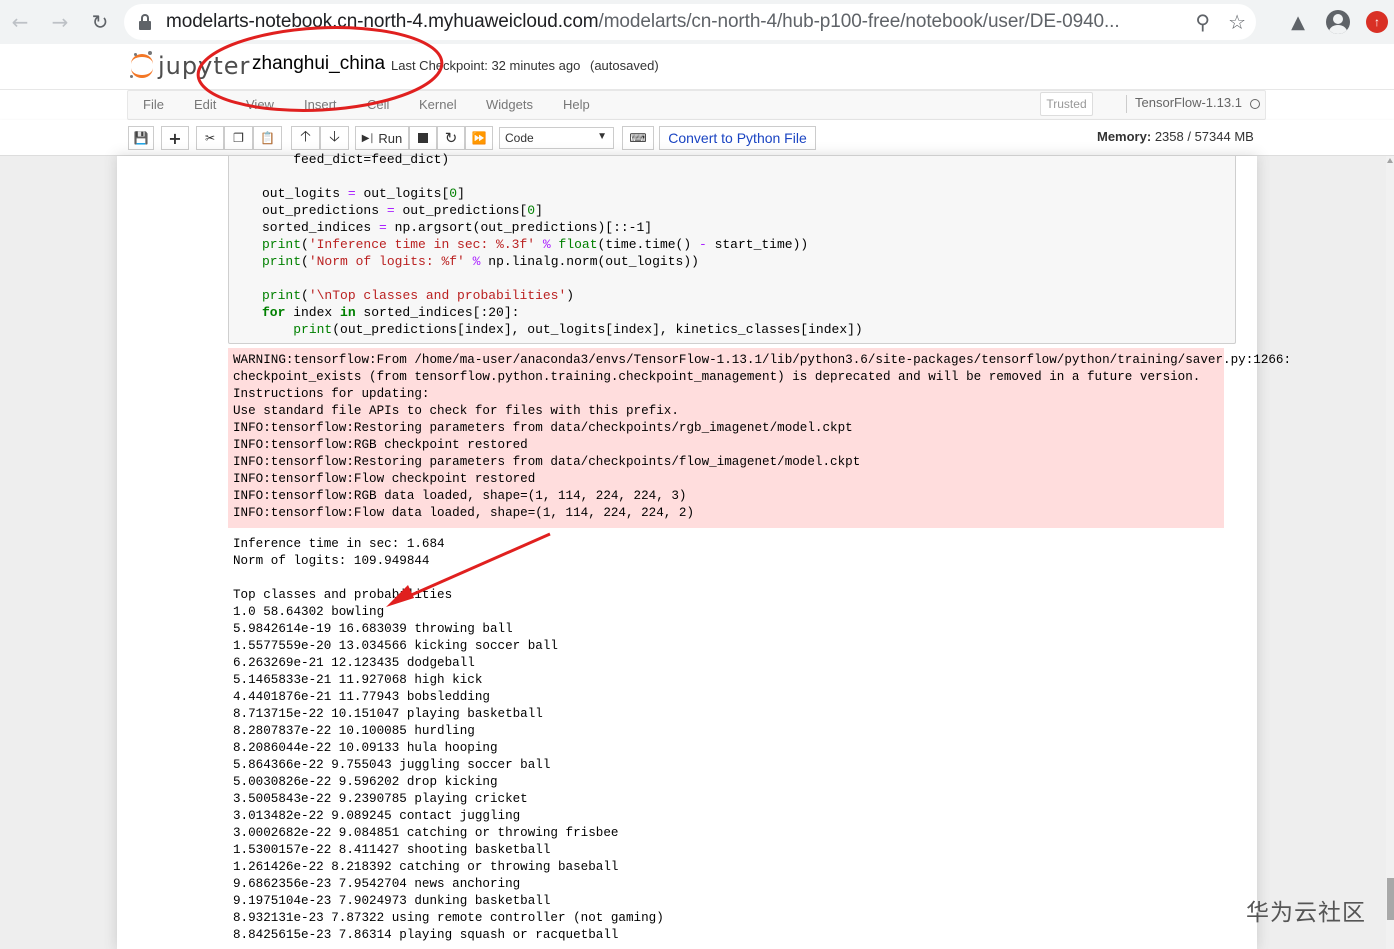 Image resolution: width=1394 pixels, height=949 pixels. What do you see at coordinates (400, 596) in the screenshot?
I see `annotation-arrow-head` at bounding box center [400, 596].